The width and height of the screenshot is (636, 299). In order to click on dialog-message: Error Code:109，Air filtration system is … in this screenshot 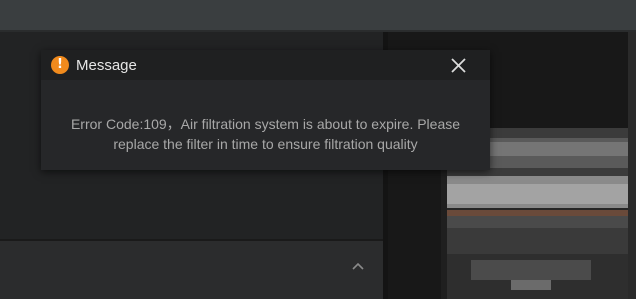, I will do `click(265, 134)`.